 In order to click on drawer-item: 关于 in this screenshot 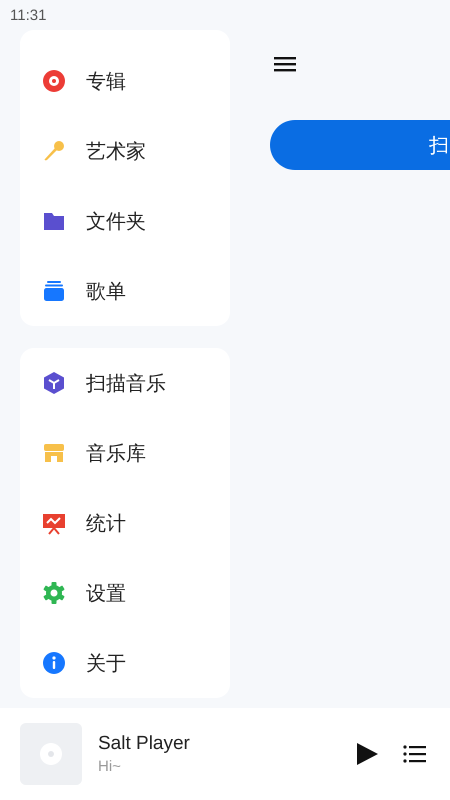, I will do `click(125, 663)`.